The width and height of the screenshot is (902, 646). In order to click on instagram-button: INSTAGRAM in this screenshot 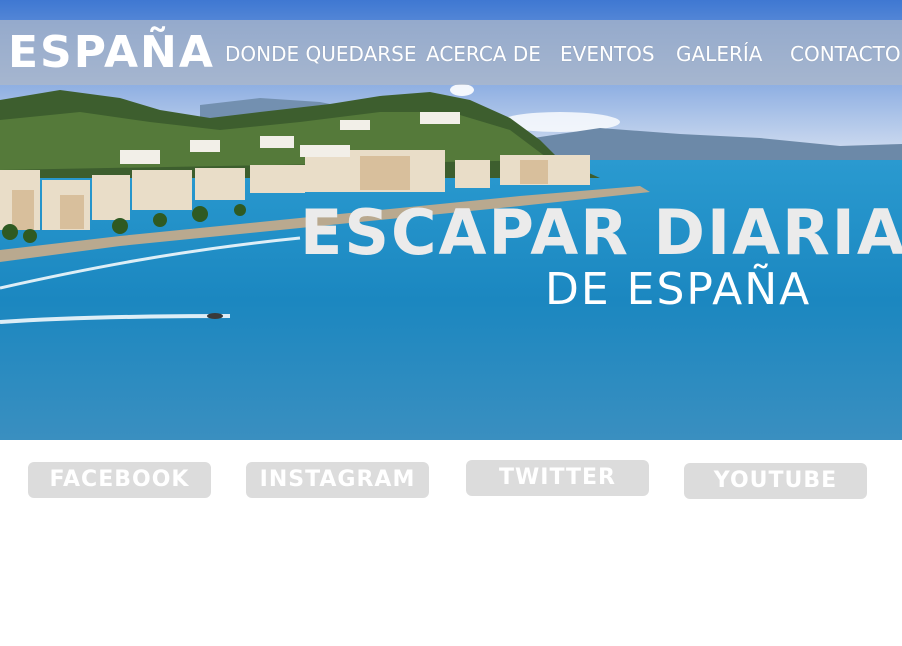, I will do `click(337, 480)`.